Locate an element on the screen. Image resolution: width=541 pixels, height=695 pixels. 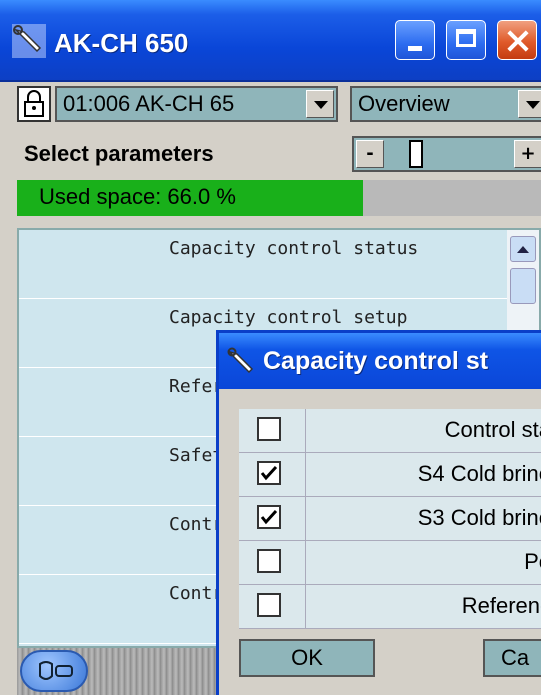
maximize-button is located at coordinates (466, 40).